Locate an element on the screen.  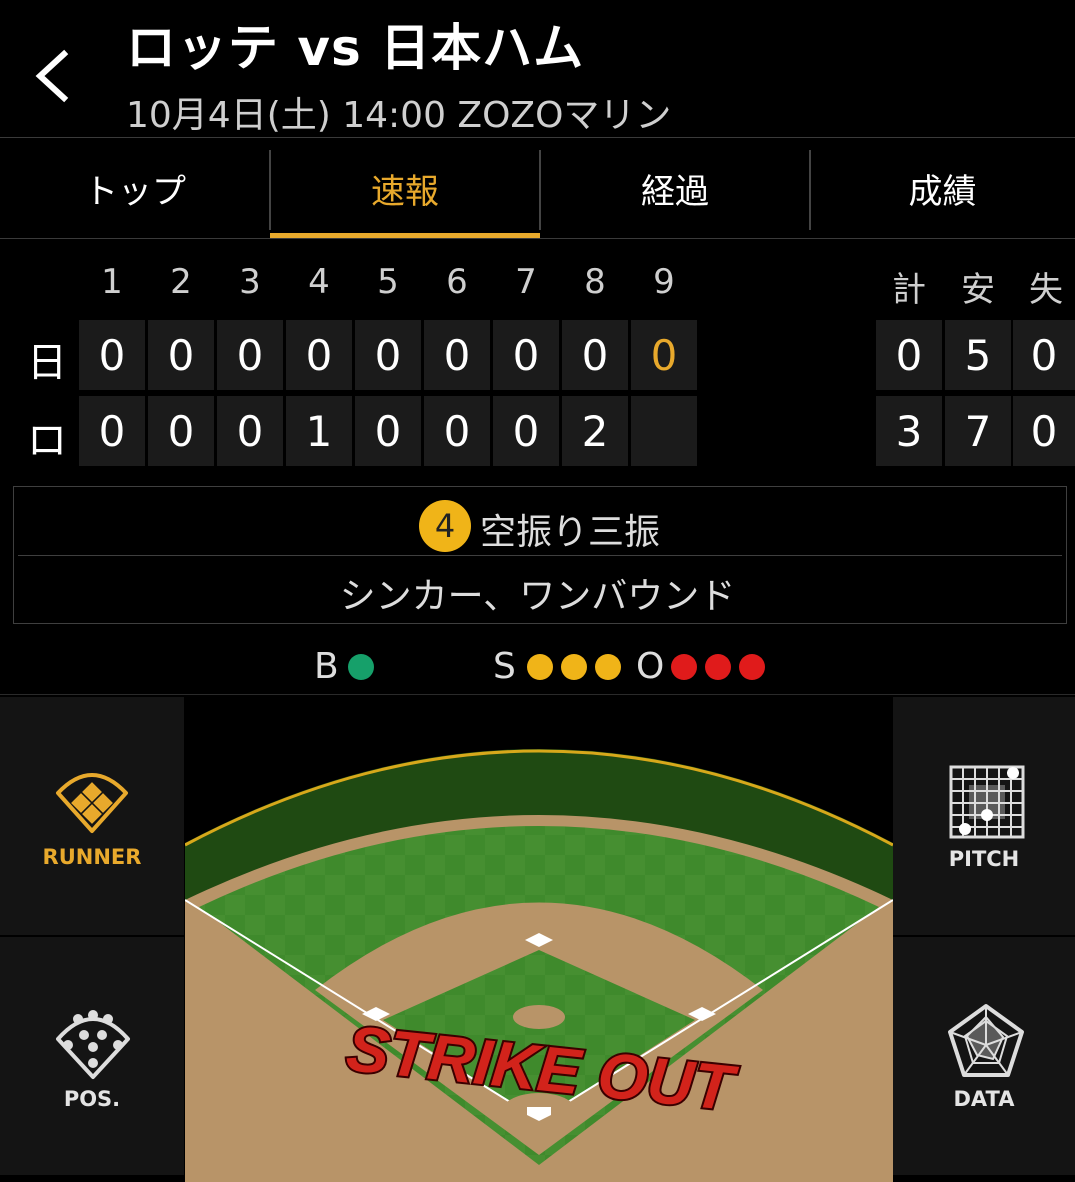
ball-count-label: B is located at coordinates (326, 666).